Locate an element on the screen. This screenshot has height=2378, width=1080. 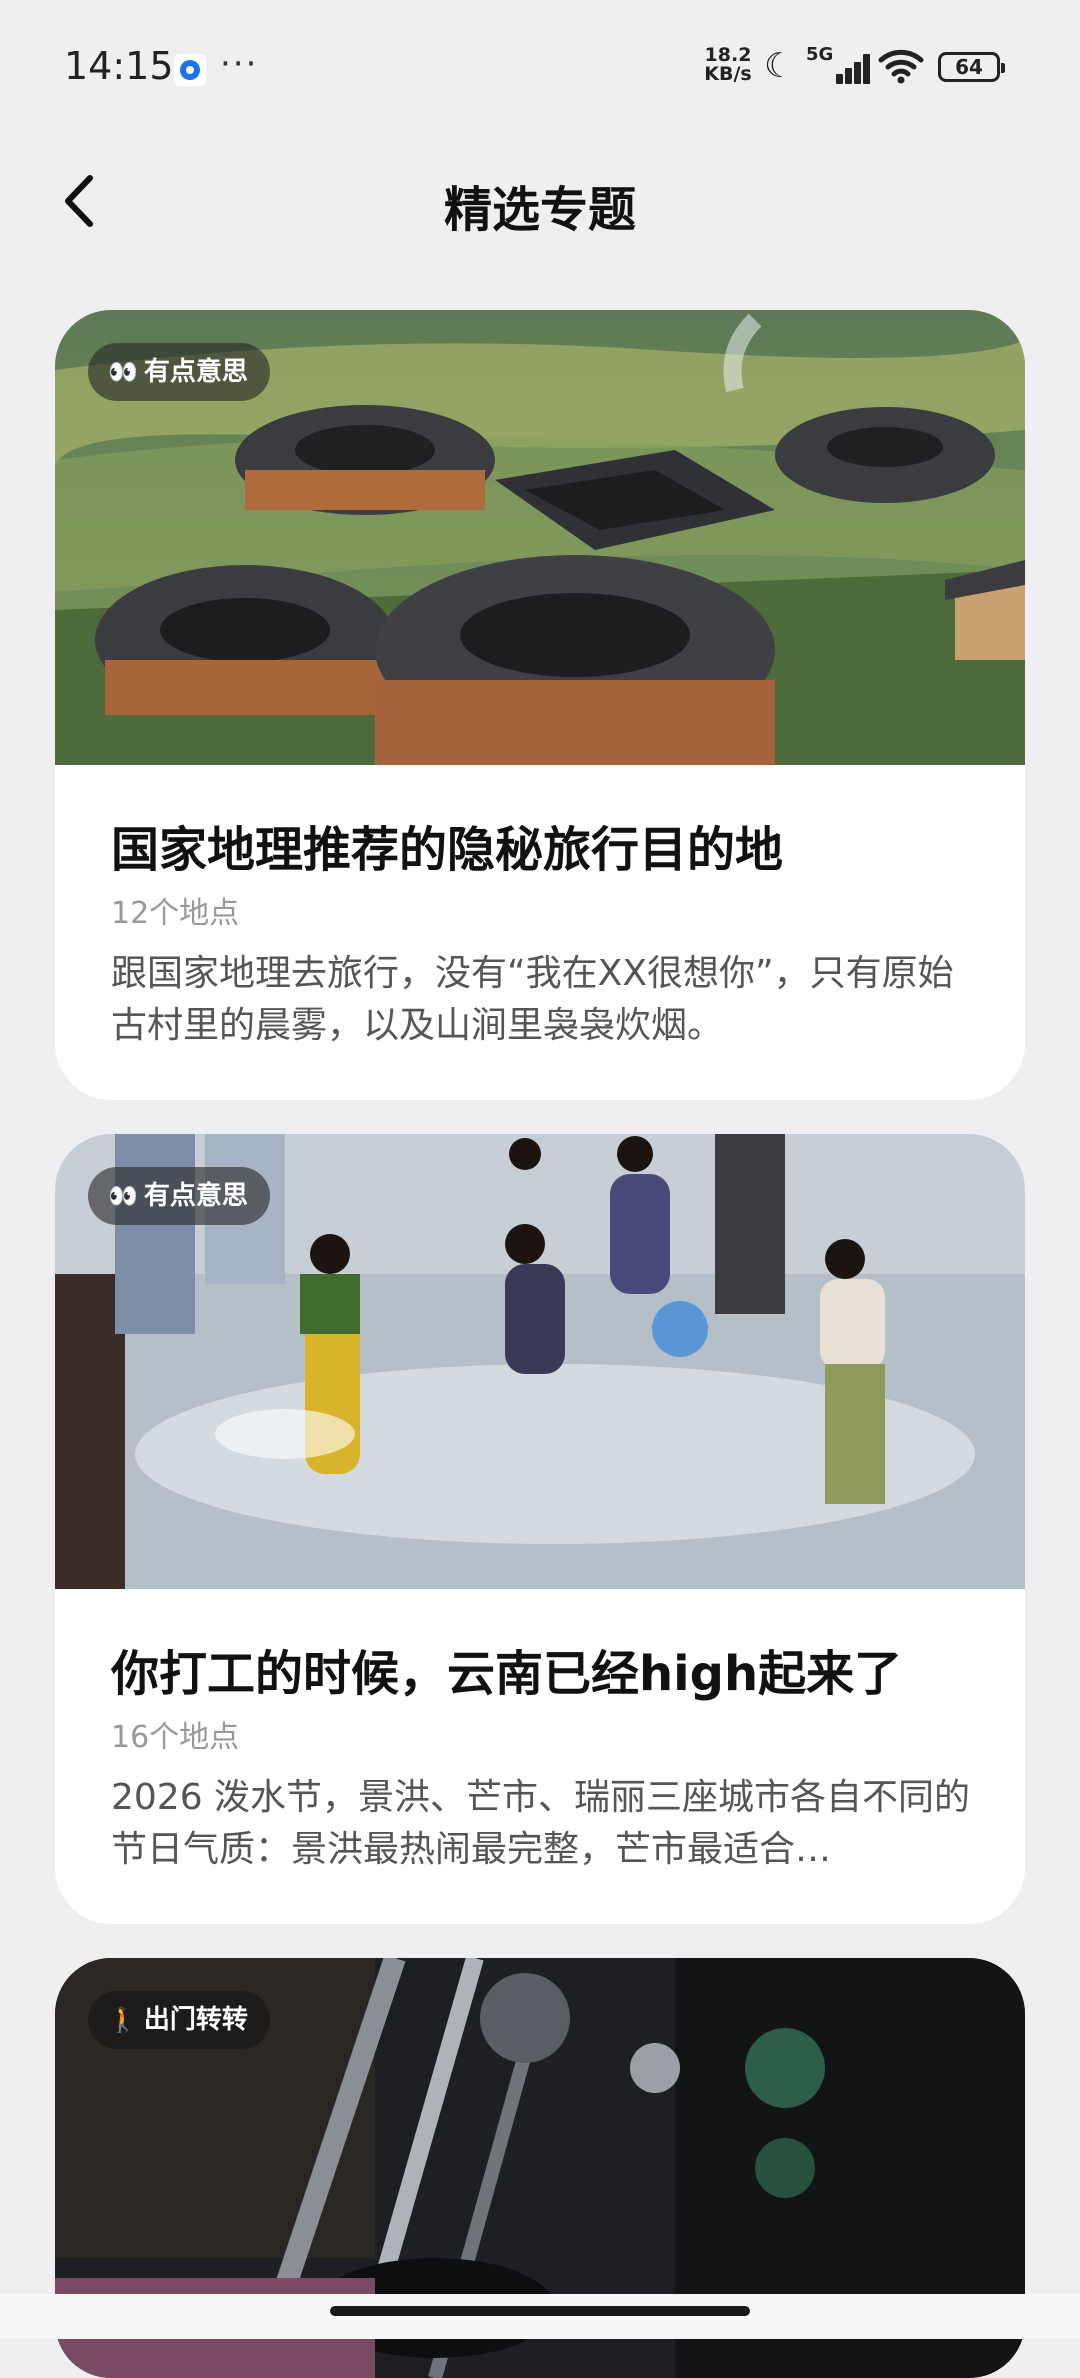
card-title: 国家地理推荐的隐秘旅行目的地 is located at coordinates (447, 850).